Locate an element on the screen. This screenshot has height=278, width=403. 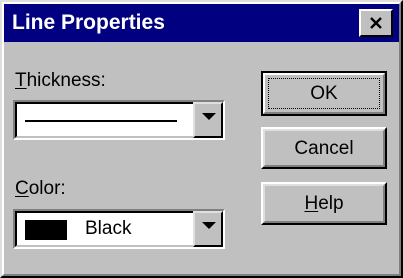
help-button: Help is located at coordinates (324, 203).